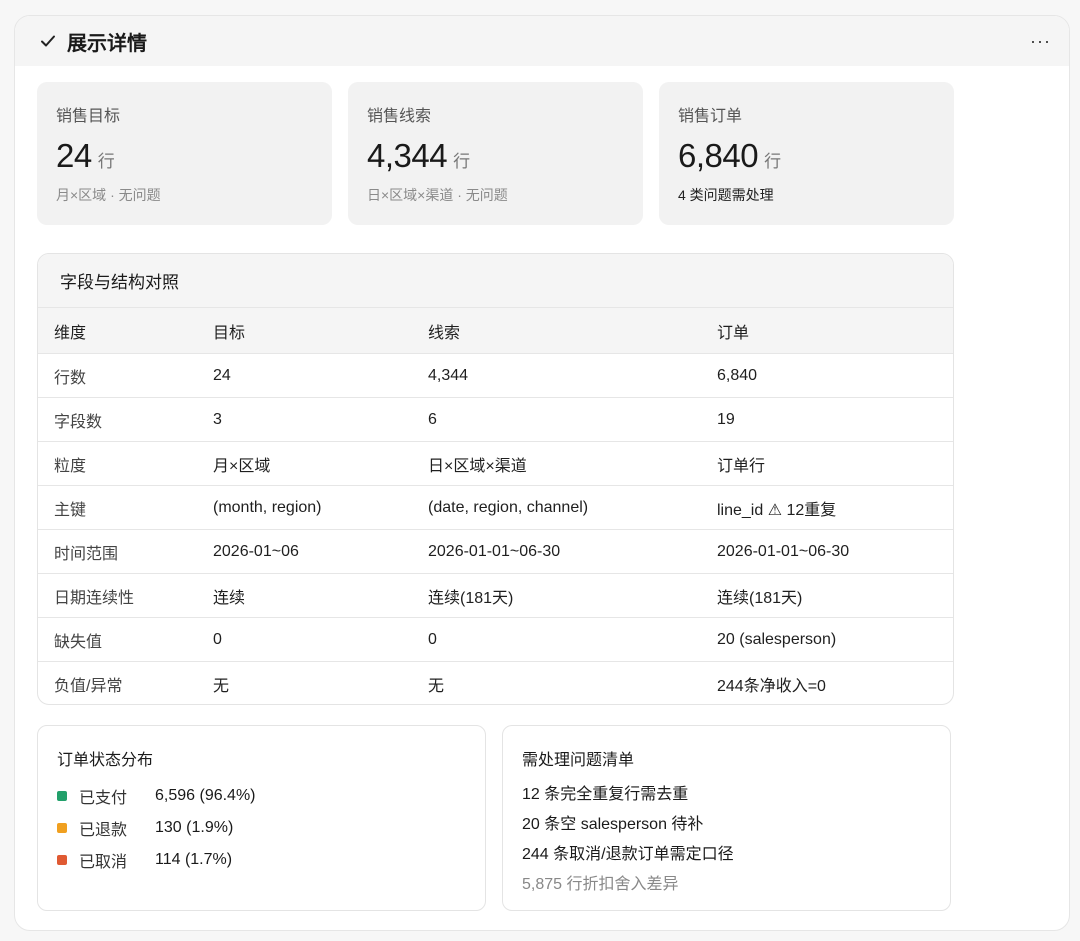  Describe the element at coordinates (205, 795) in the screenshot. I see `status-value: 6,596 (96.4%)` at that location.